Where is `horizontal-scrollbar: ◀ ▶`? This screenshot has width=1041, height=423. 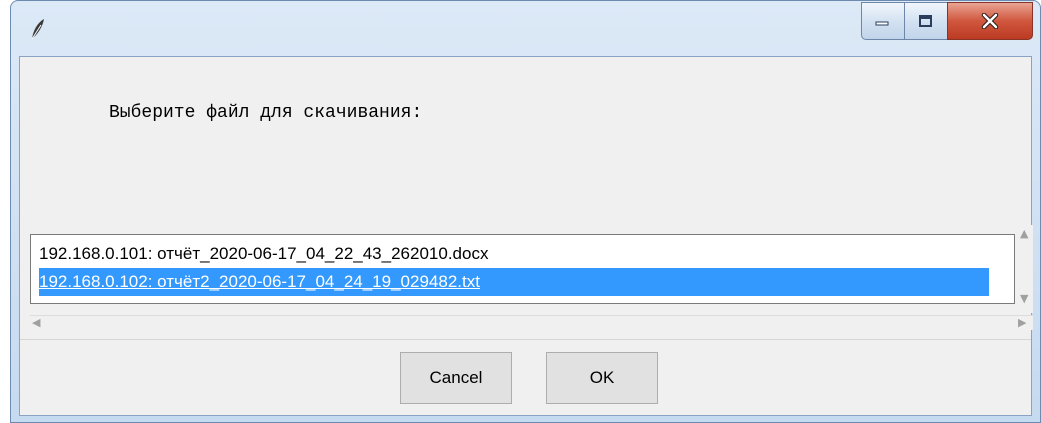 horizontal-scrollbar: ◀ ▶ is located at coordinates (531, 322).